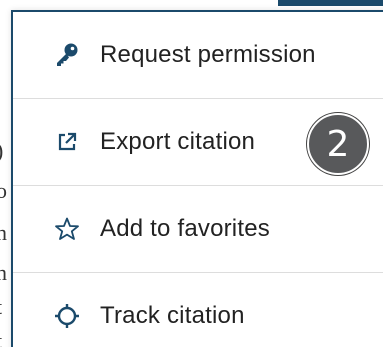 This screenshot has height=347, width=383. Describe the element at coordinates (67, 142) in the screenshot. I see `external-link-icon` at that location.